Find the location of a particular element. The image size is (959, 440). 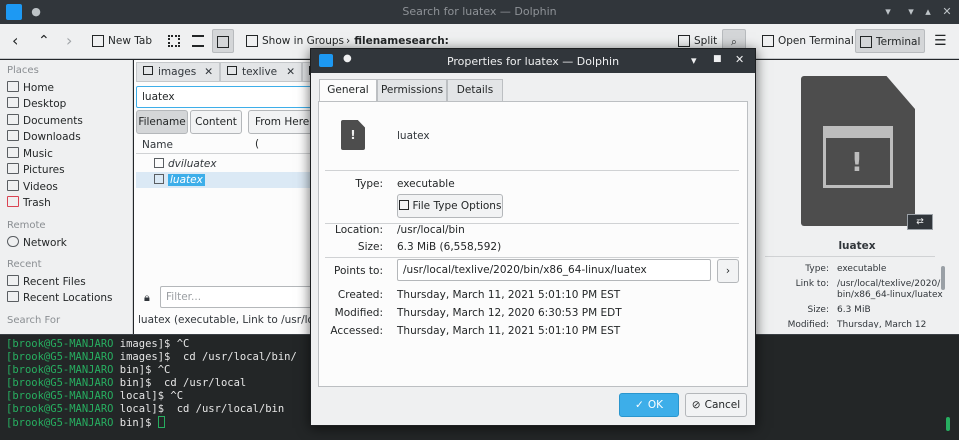

info-link-value-2: bin/x86_64-linux/luatex is located at coordinates (890, 295).